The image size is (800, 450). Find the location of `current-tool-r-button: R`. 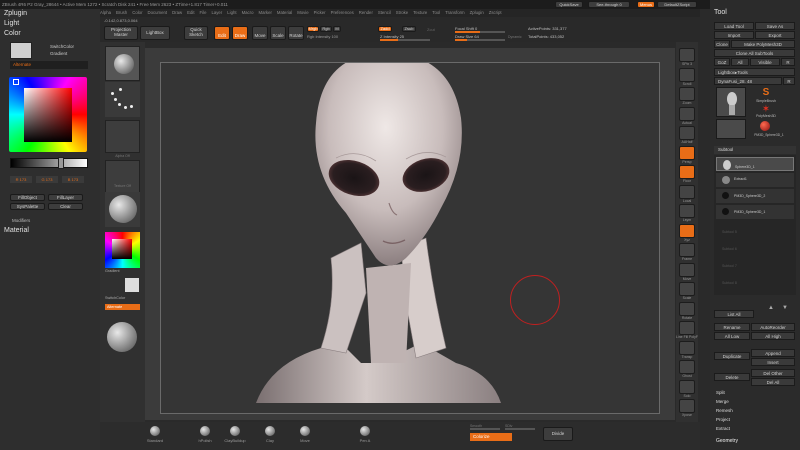

current-tool-r-button: R is located at coordinates (789, 81).